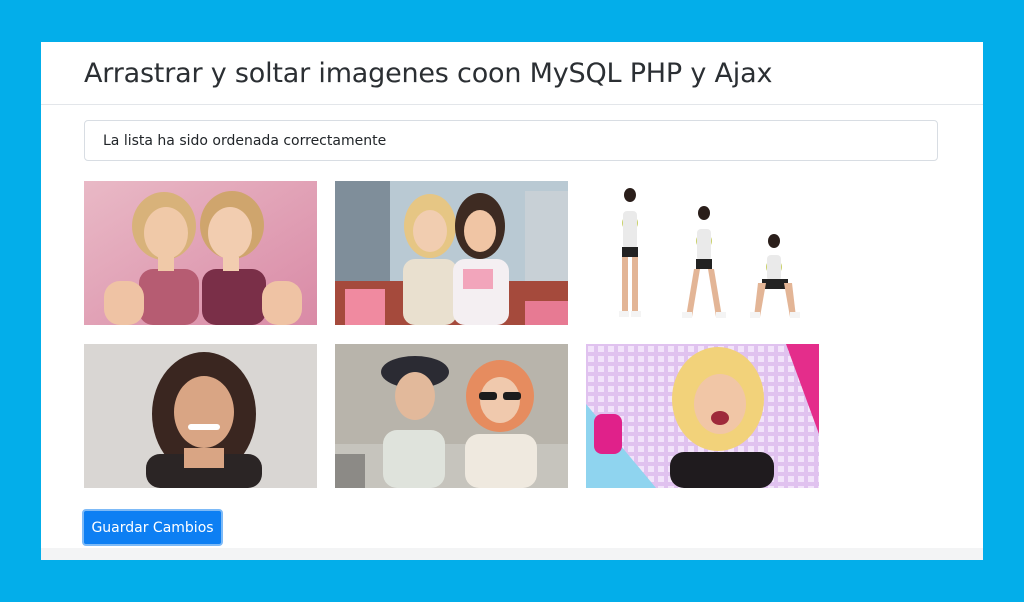 The image size is (1024, 602). I want to click on status-alert: La lista ha sido ordenada correctamente, so click(511, 140).